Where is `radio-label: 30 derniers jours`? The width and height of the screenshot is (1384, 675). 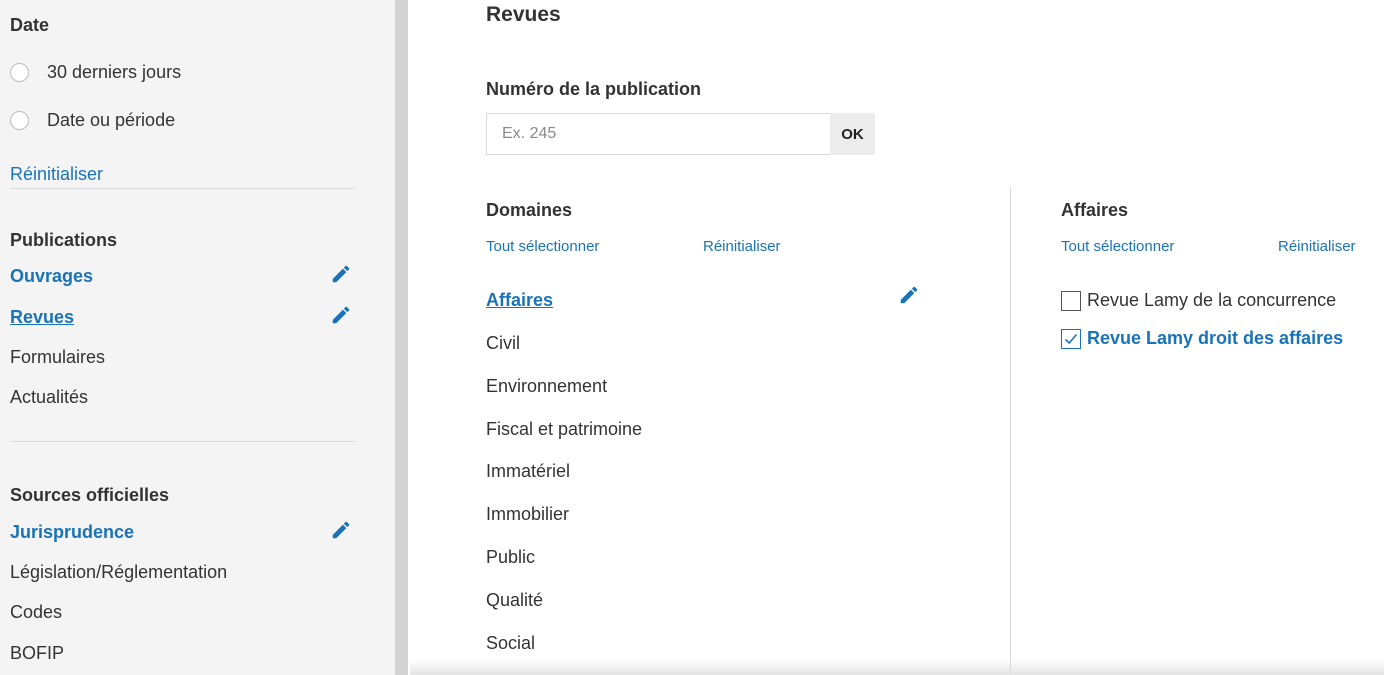 radio-label: 30 derniers jours is located at coordinates (114, 72).